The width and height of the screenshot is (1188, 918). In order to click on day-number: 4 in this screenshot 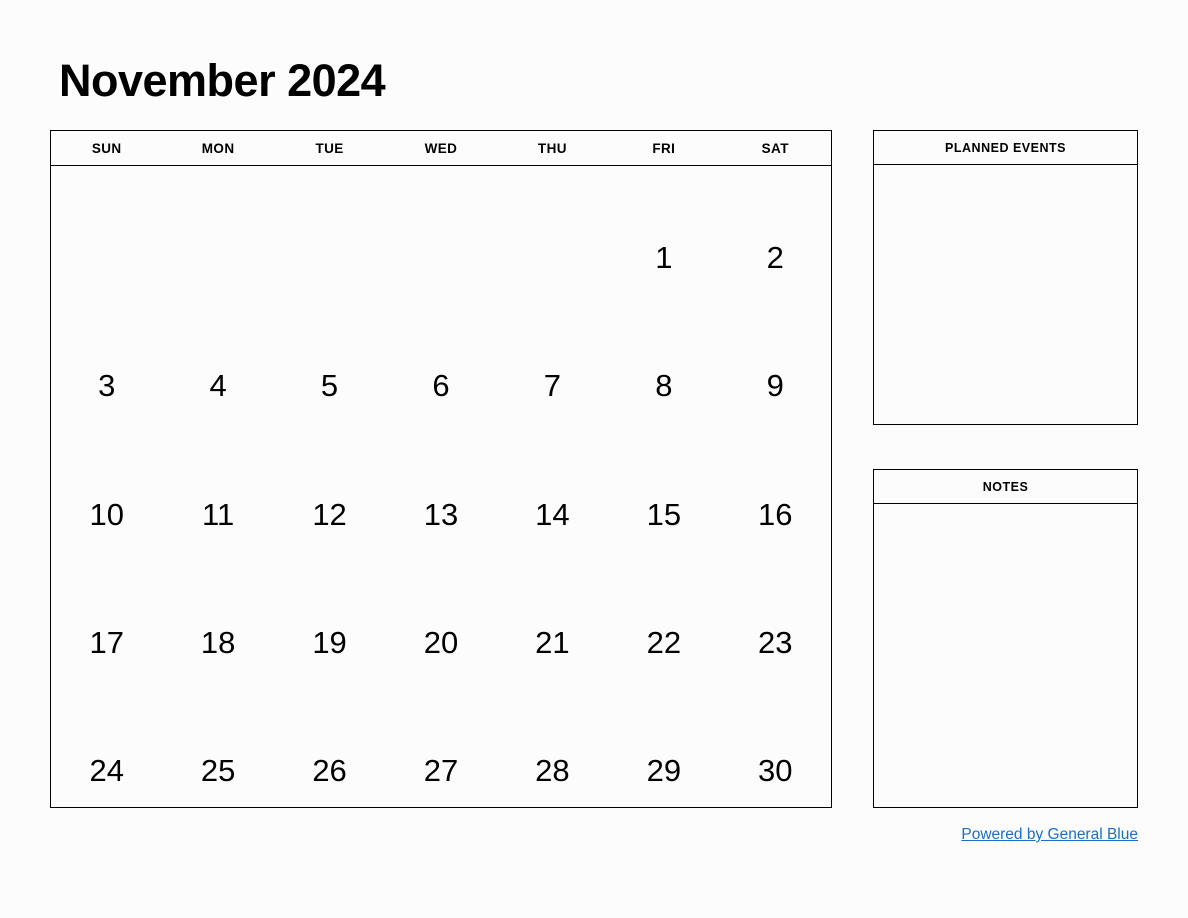, I will do `click(218, 386)`.